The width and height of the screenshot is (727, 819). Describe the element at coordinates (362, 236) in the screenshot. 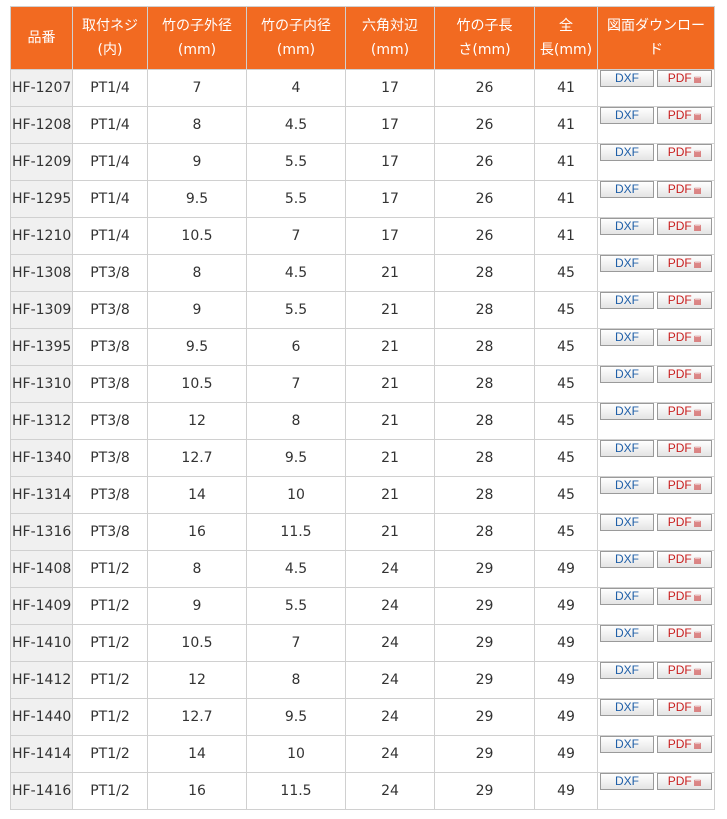

I see `table-row: HF-1210 PT1/4 10.5 7 17 26 41 DXF PDF ▤` at that location.